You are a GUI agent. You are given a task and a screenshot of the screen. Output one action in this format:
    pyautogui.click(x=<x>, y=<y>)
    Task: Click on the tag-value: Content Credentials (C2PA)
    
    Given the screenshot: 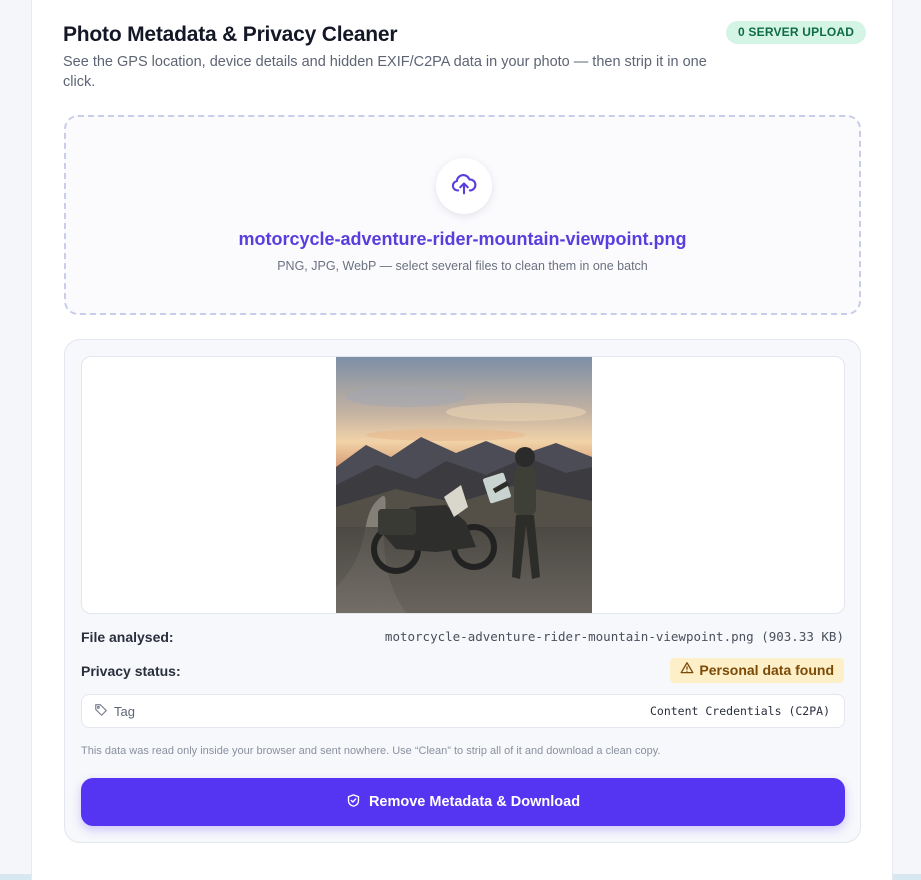 What is the action you would take?
    pyautogui.click(x=739, y=711)
    